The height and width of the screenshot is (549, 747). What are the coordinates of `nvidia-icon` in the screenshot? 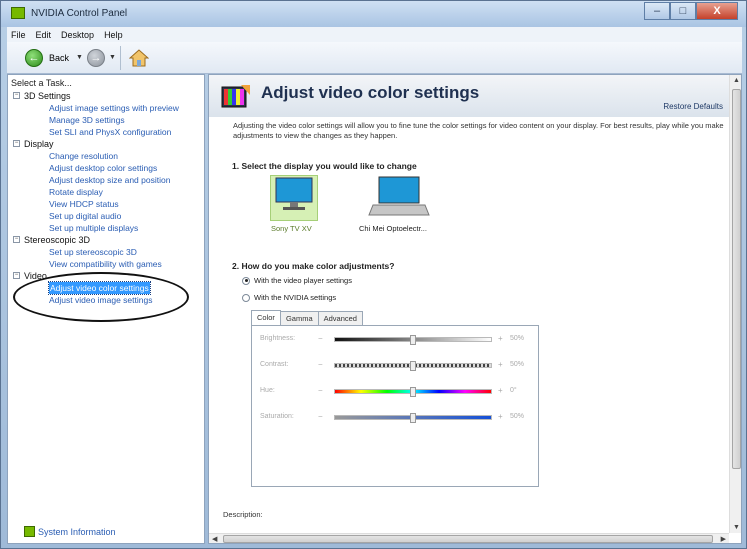 It's located at (18, 13).